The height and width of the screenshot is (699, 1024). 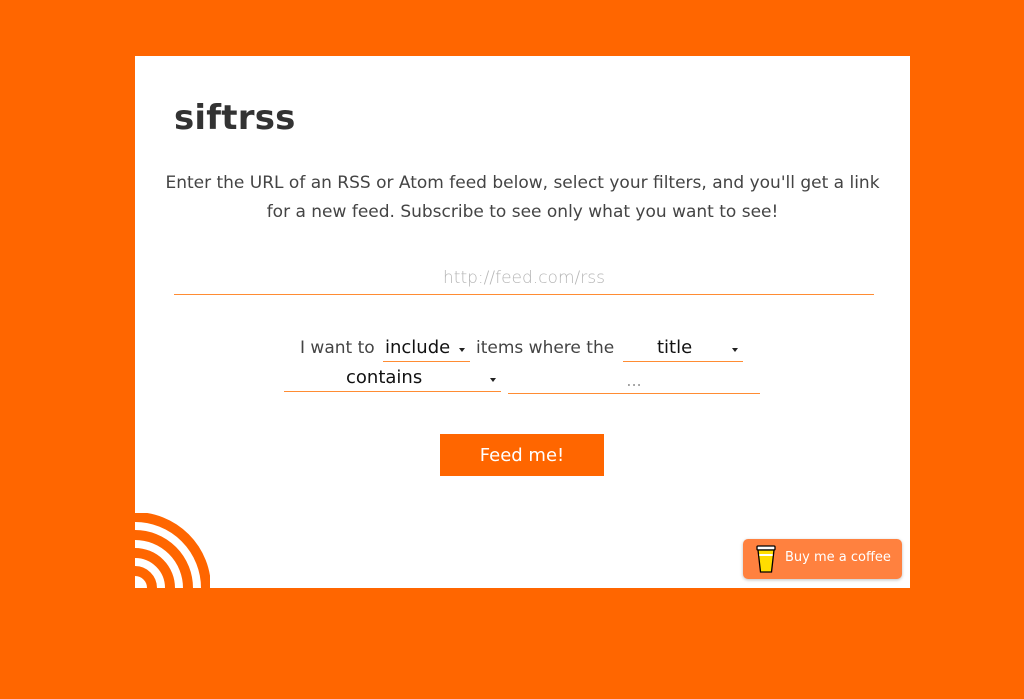 I want to click on rss-icon, so click(x=172, y=550).